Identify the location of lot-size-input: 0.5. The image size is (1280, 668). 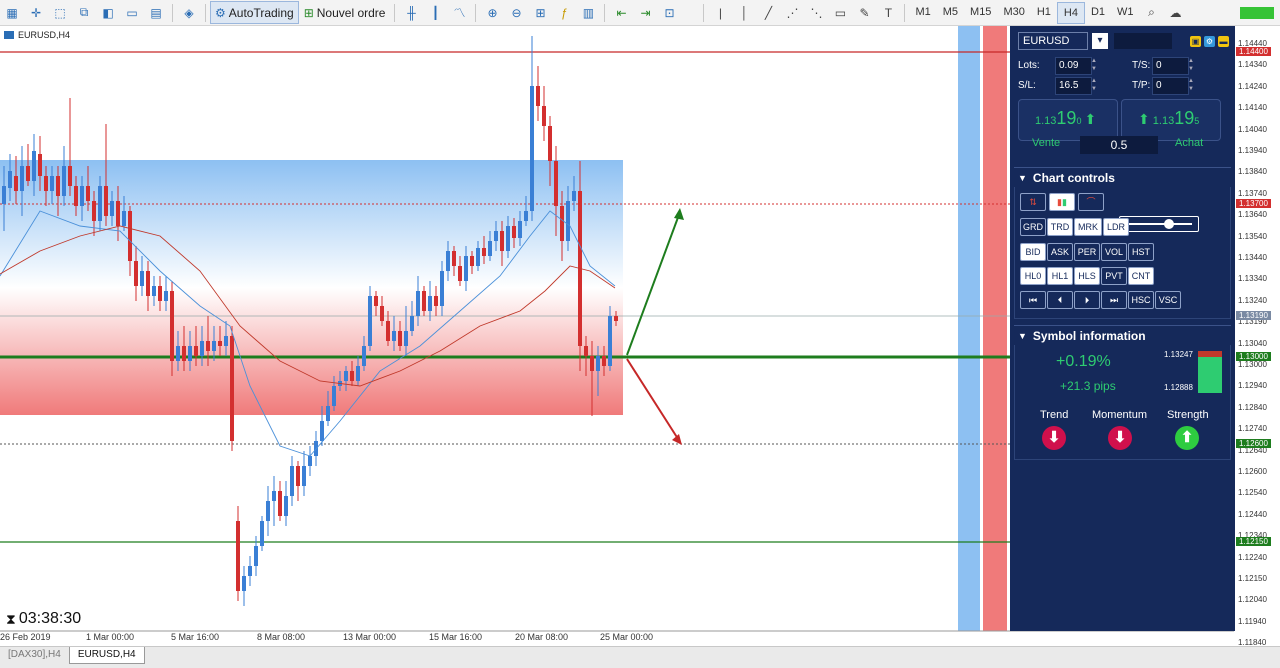
(1119, 145).